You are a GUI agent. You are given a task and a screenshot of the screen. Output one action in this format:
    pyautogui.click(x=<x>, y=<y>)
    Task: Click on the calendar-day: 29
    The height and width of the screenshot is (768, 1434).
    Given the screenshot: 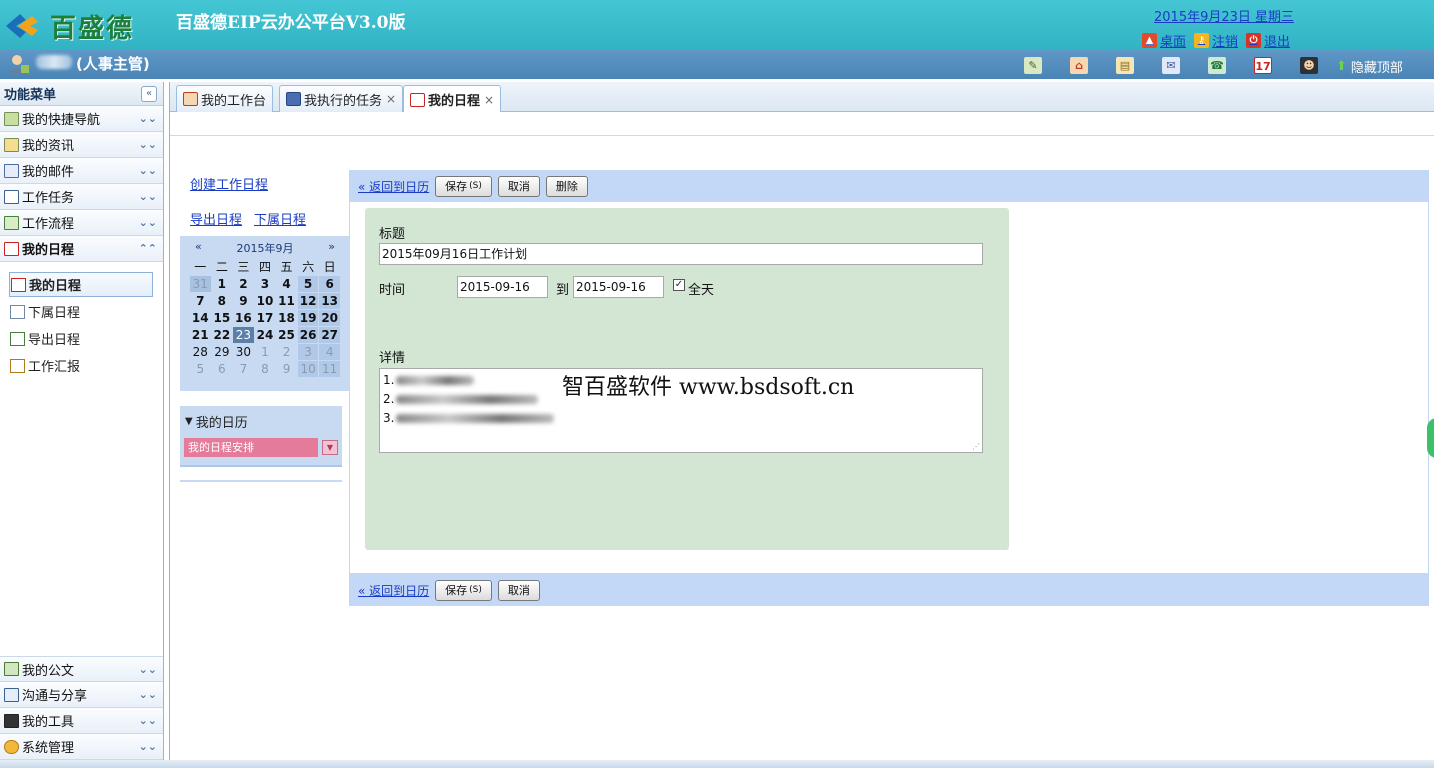 What is the action you would take?
    pyautogui.click(x=222, y=352)
    